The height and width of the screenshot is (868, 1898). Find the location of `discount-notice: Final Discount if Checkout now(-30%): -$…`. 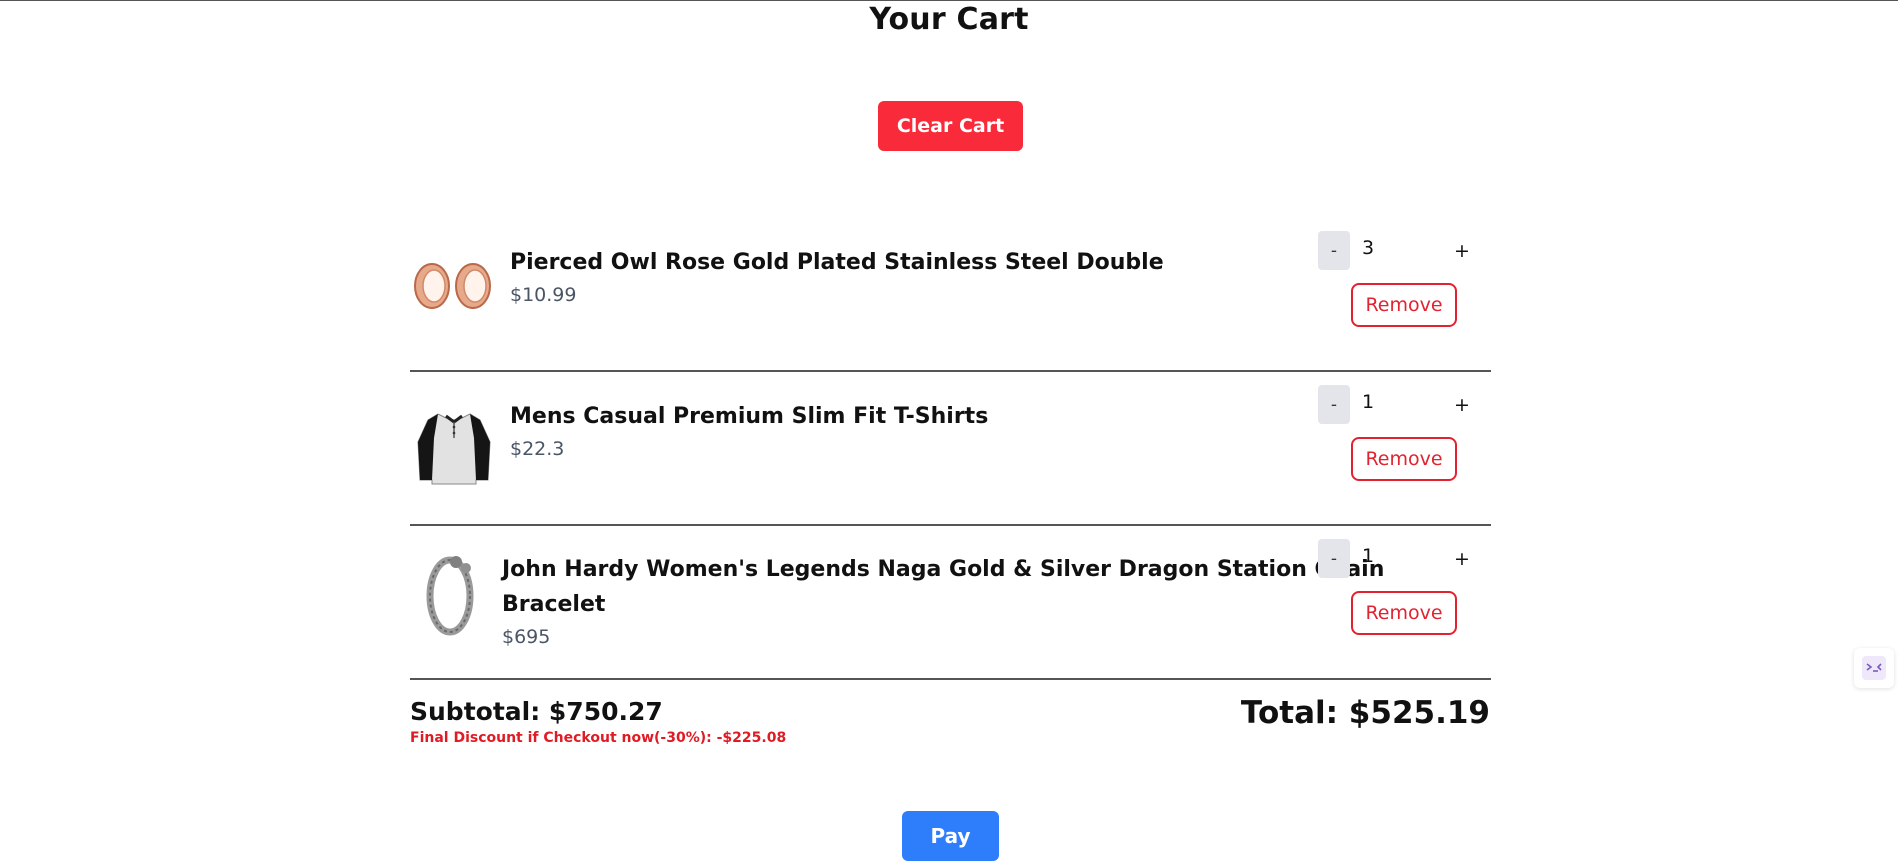

discount-notice: Final Discount if Checkout now(-30%): -$… is located at coordinates (598, 738).